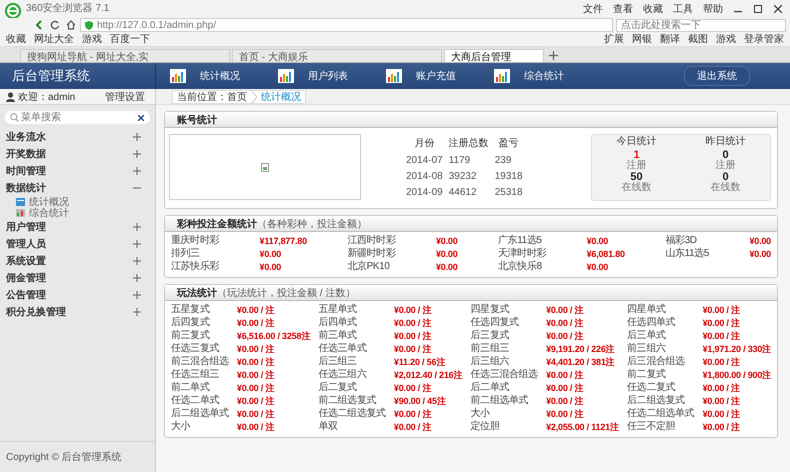 The width and height of the screenshot is (790, 472). What do you see at coordinates (642, 39) in the screenshot?
I see `toolbar-button: 网银` at bounding box center [642, 39].